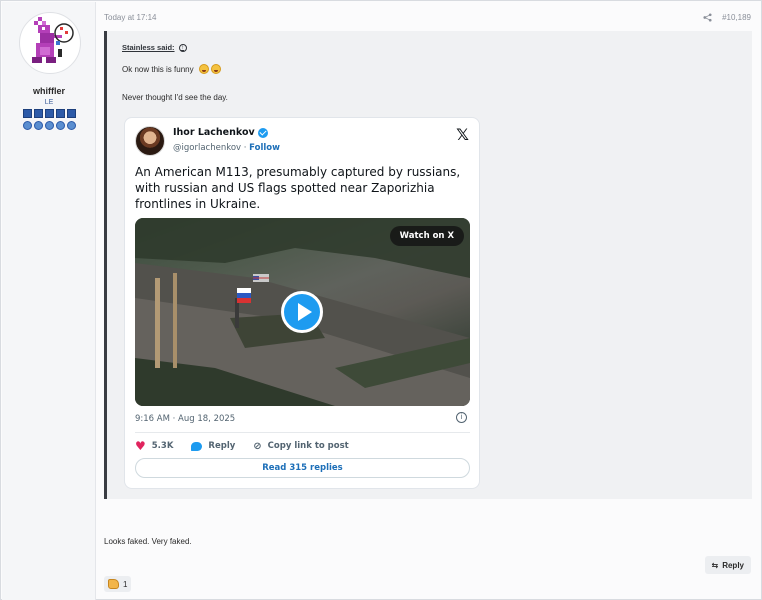  I want to click on quote-line: Ok now this is funny, so click(171, 69).